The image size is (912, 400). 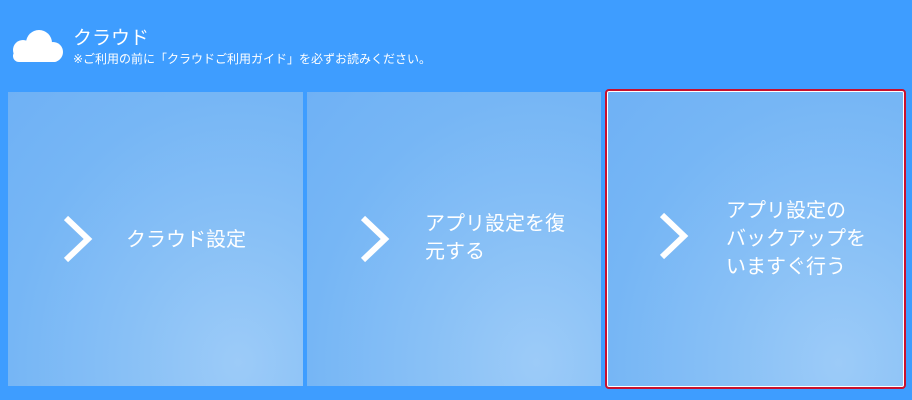 I want to click on tile-label-line: いますぐ行う, so click(x=786, y=266).